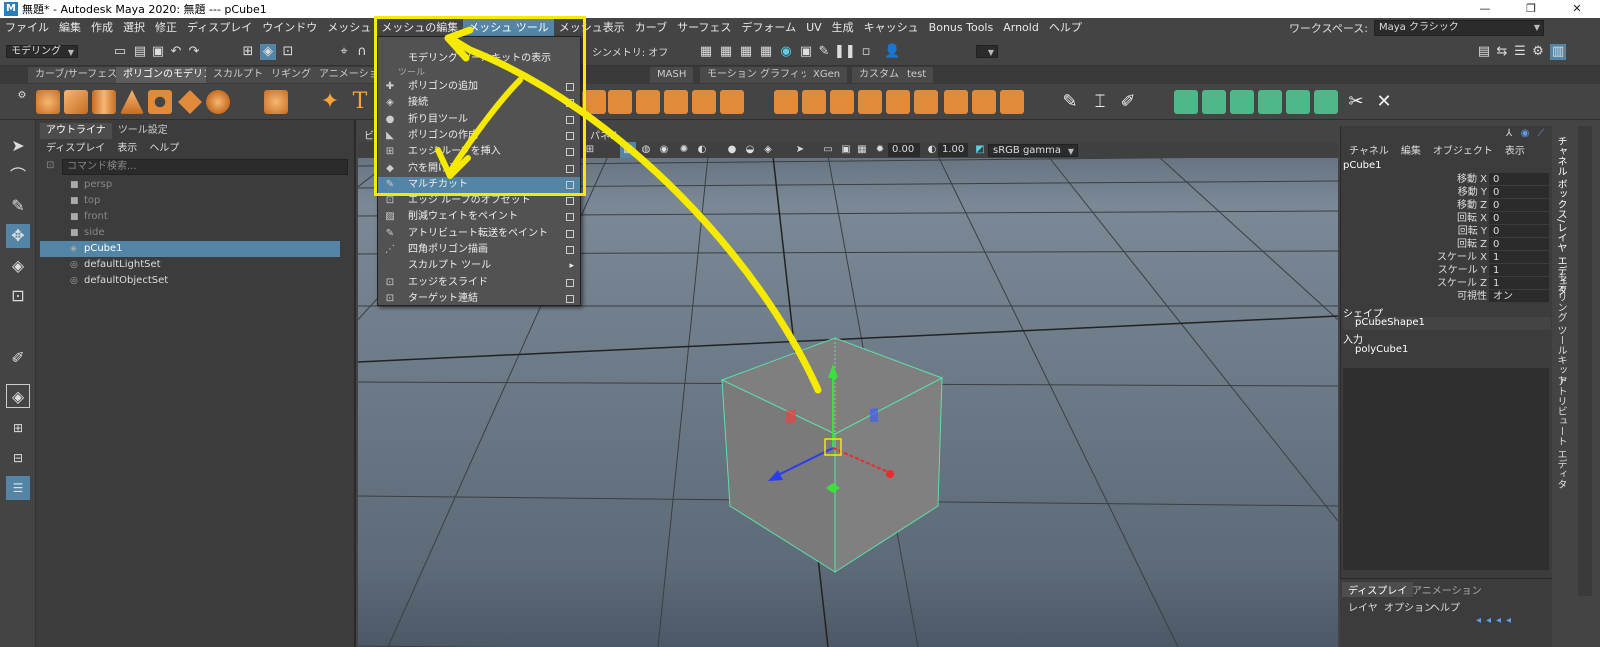 The width and height of the screenshot is (1600, 647). Describe the element at coordinates (479, 201) in the screenshot. I see `menu-item-7: ⊡ エッジ ループのオフセット` at that location.